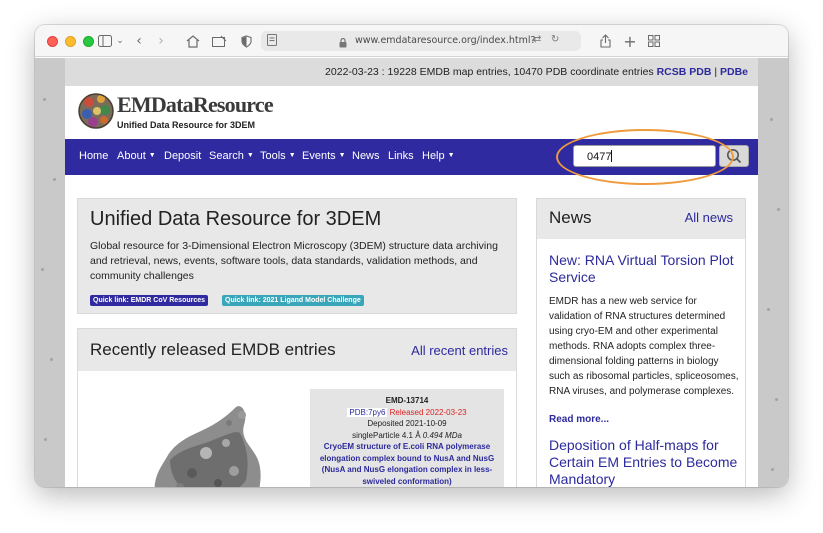  Describe the element at coordinates (246, 41) in the screenshot. I see `privacy-shield-icon` at that location.